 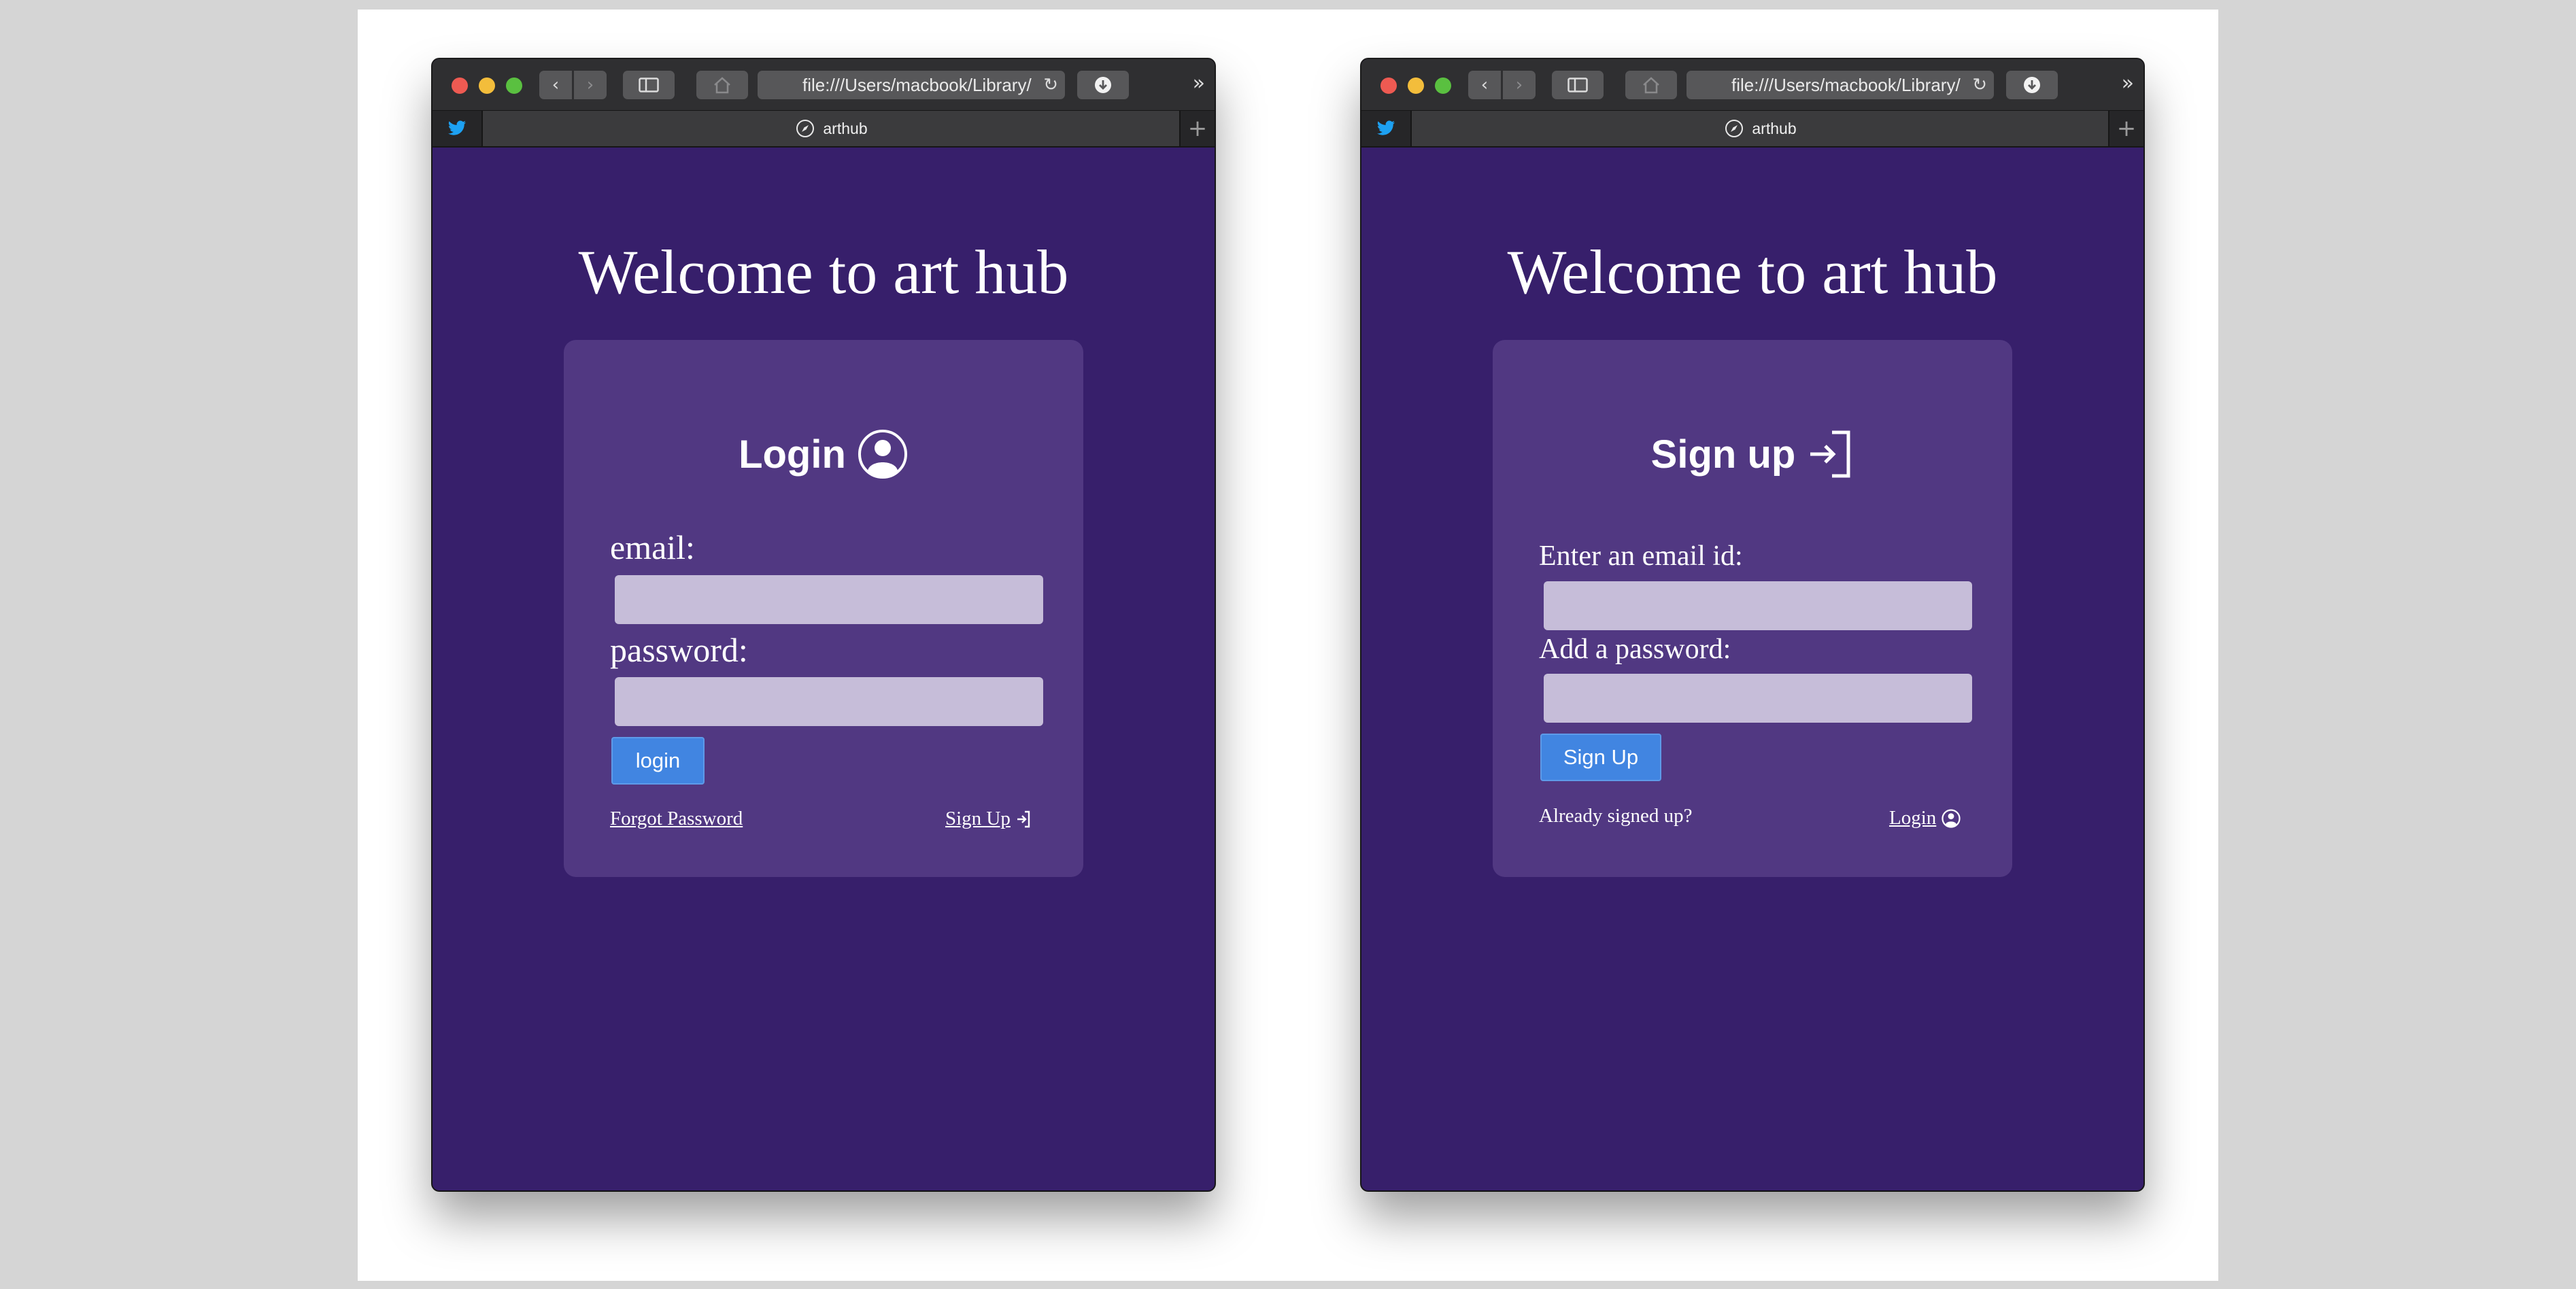 What do you see at coordinates (1913, 818) in the screenshot?
I see `login-link-text: Login` at bounding box center [1913, 818].